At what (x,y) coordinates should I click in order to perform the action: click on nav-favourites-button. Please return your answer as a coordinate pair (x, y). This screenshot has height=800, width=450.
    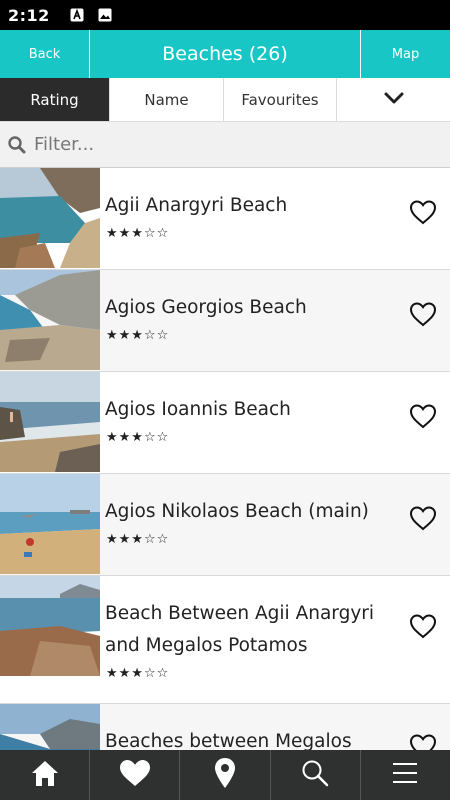
    Looking at the image, I should click on (135, 775).